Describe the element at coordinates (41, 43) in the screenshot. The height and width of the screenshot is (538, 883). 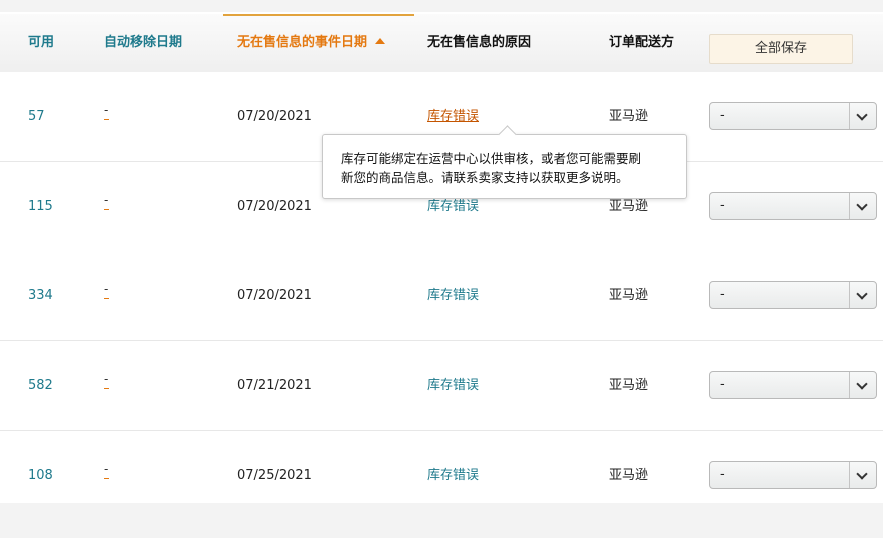
I see `header-available: 可用` at that location.